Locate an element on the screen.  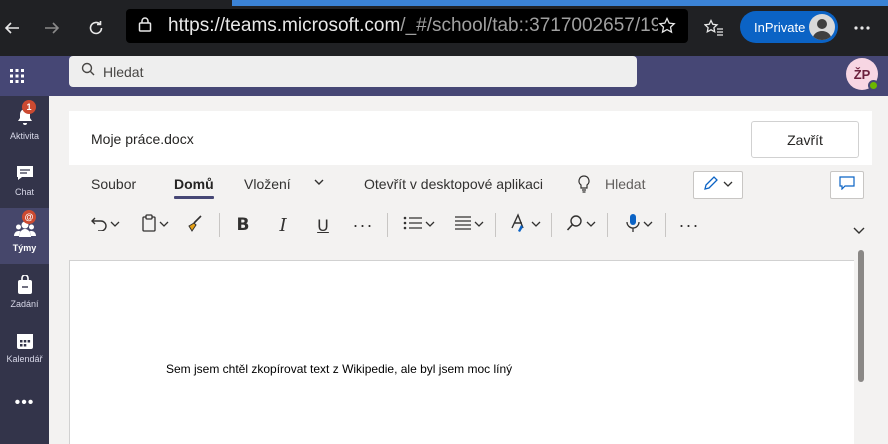
bullets-button is located at coordinates (419, 225).